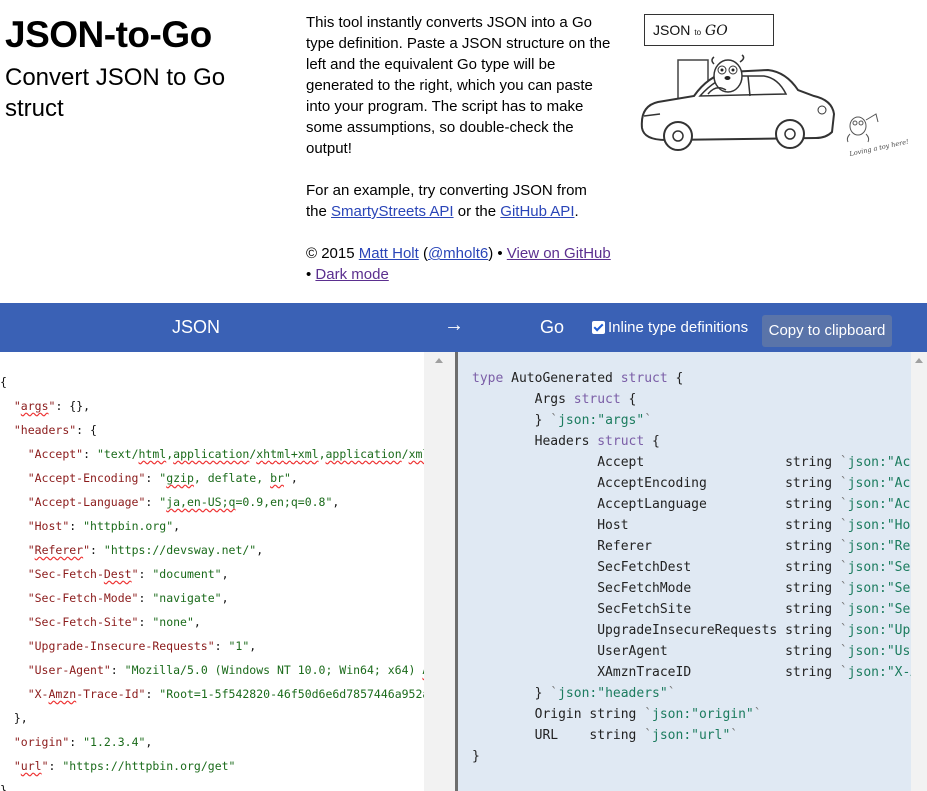 The height and width of the screenshot is (791, 927). I want to click on code-token: , deflate,, so click(232, 478).